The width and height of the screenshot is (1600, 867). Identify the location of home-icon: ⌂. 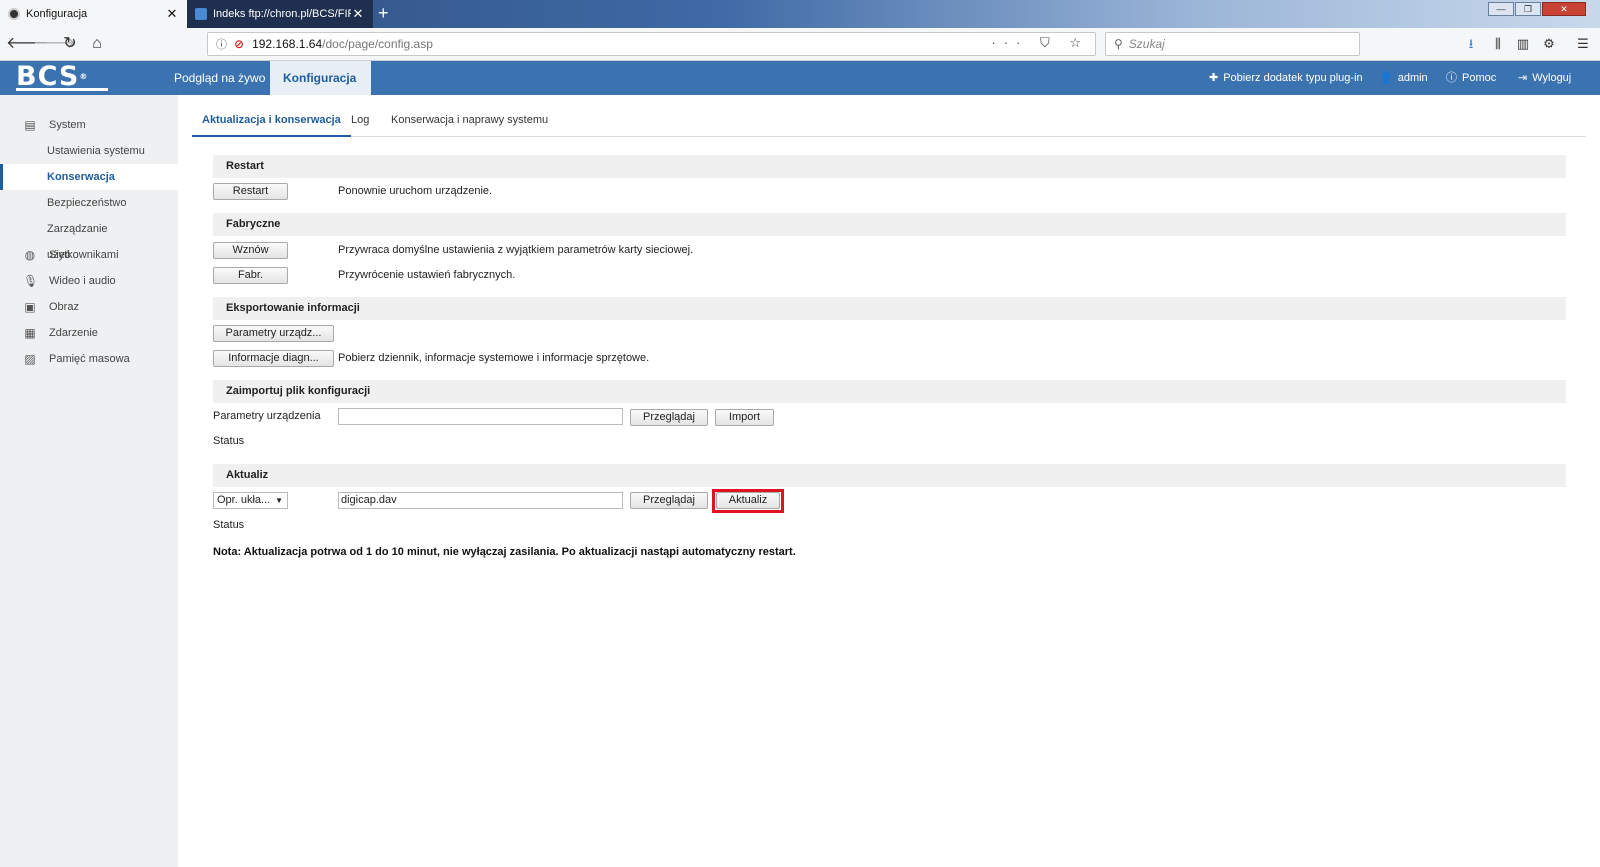
(97, 44).